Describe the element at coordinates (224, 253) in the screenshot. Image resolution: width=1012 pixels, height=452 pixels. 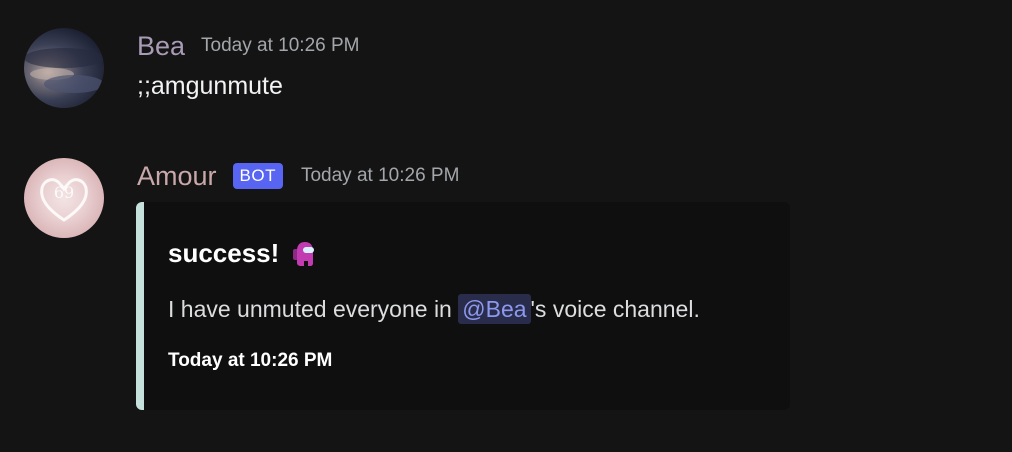
I see `embed-title-text: success!` at that location.